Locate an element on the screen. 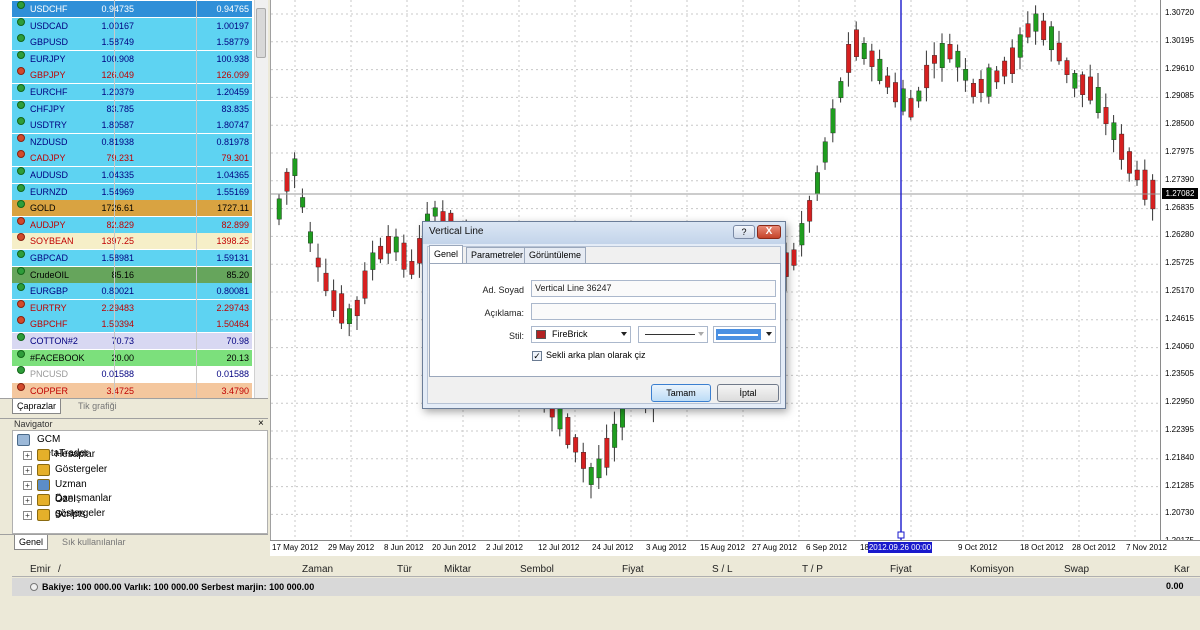 Image resolution: width=1200 pixels, height=630 pixels. column-header: T / P is located at coordinates (812, 569).